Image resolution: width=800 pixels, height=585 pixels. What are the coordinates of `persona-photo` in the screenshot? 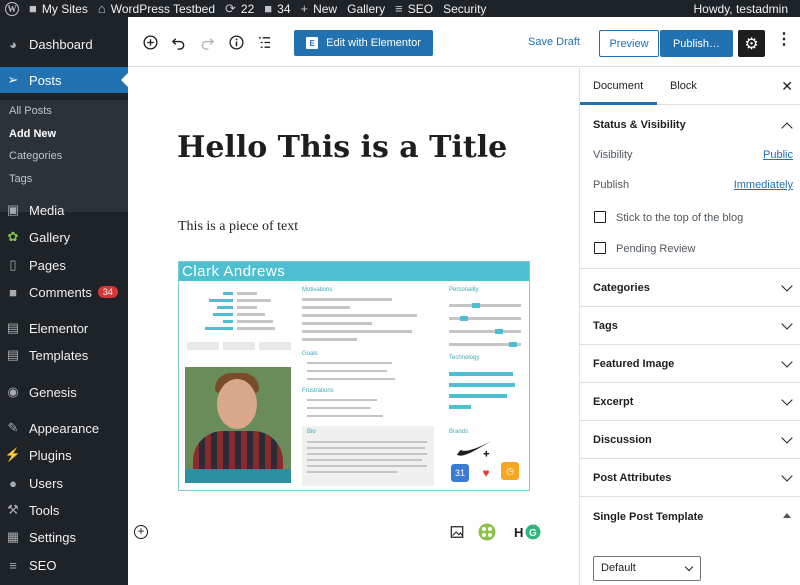 It's located at (238, 425).